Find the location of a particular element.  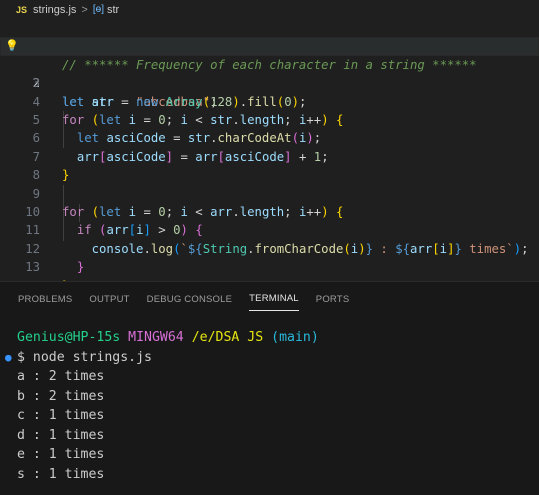

tab-terminal: TERMINAL is located at coordinates (274, 299).